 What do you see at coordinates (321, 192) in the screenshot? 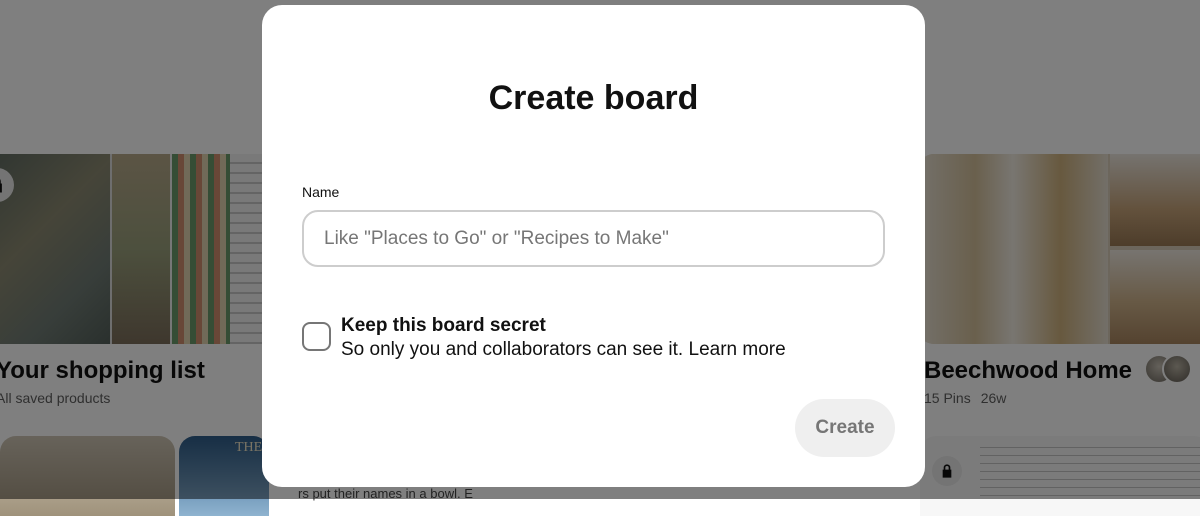
I see `name-label: Name` at bounding box center [321, 192].